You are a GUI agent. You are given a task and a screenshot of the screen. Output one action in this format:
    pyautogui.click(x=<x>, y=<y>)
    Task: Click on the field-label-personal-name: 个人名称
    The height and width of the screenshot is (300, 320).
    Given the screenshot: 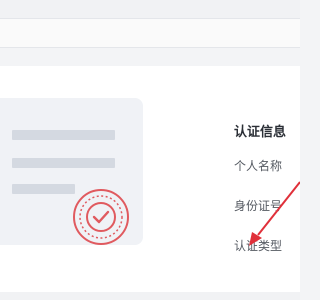 What is the action you would take?
    pyautogui.click(x=258, y=166)
    